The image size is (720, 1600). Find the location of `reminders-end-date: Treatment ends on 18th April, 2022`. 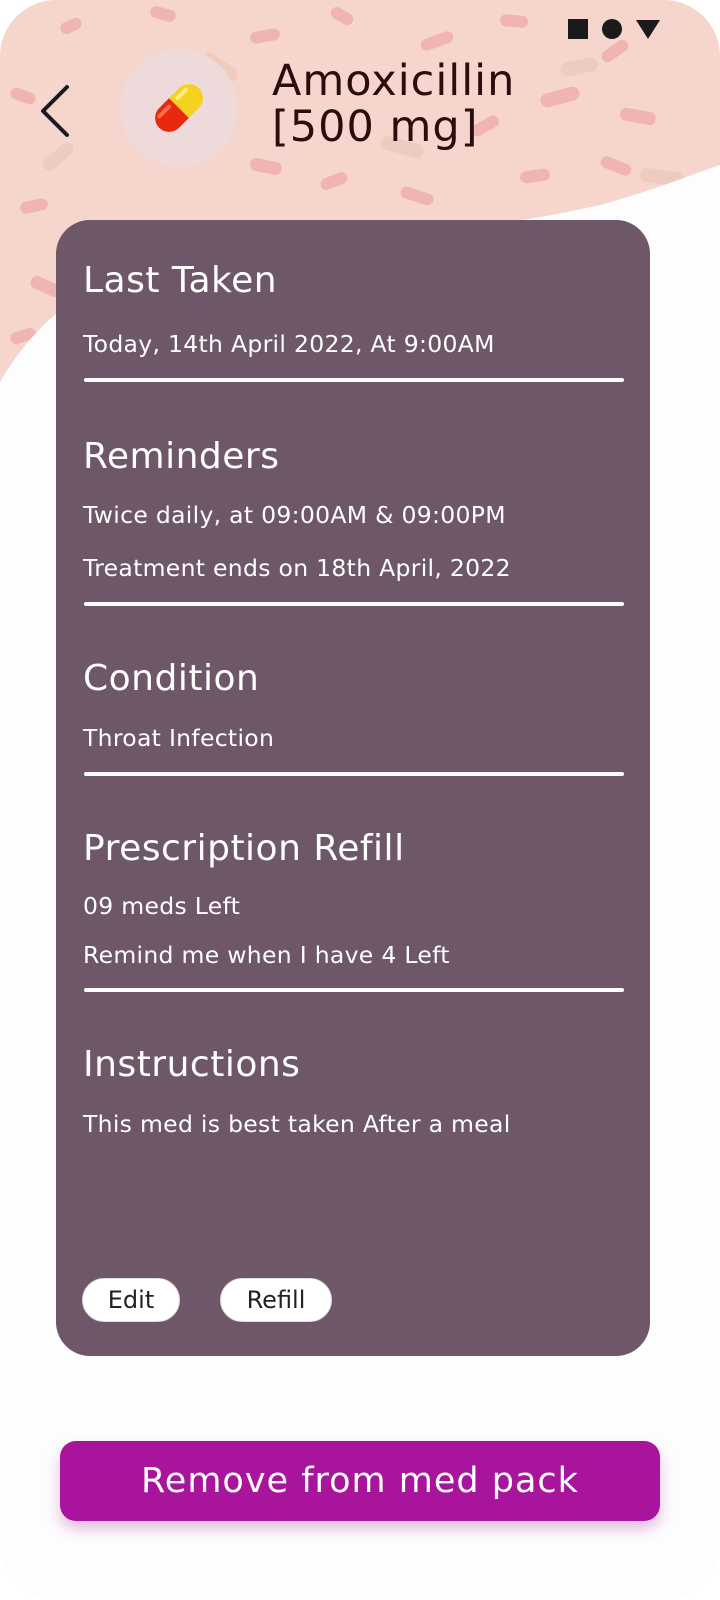

reminders-end-date: Treatment ends on 18th April, 2022 is located at coordinates (297, 568).